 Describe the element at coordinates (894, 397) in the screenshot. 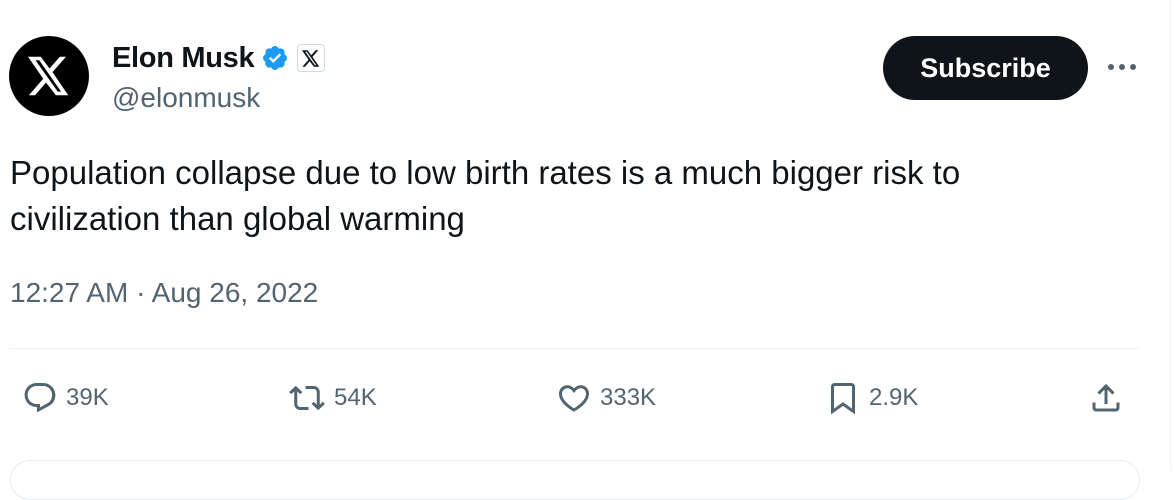

I see `bookmark-count: 2.9K` at that location.